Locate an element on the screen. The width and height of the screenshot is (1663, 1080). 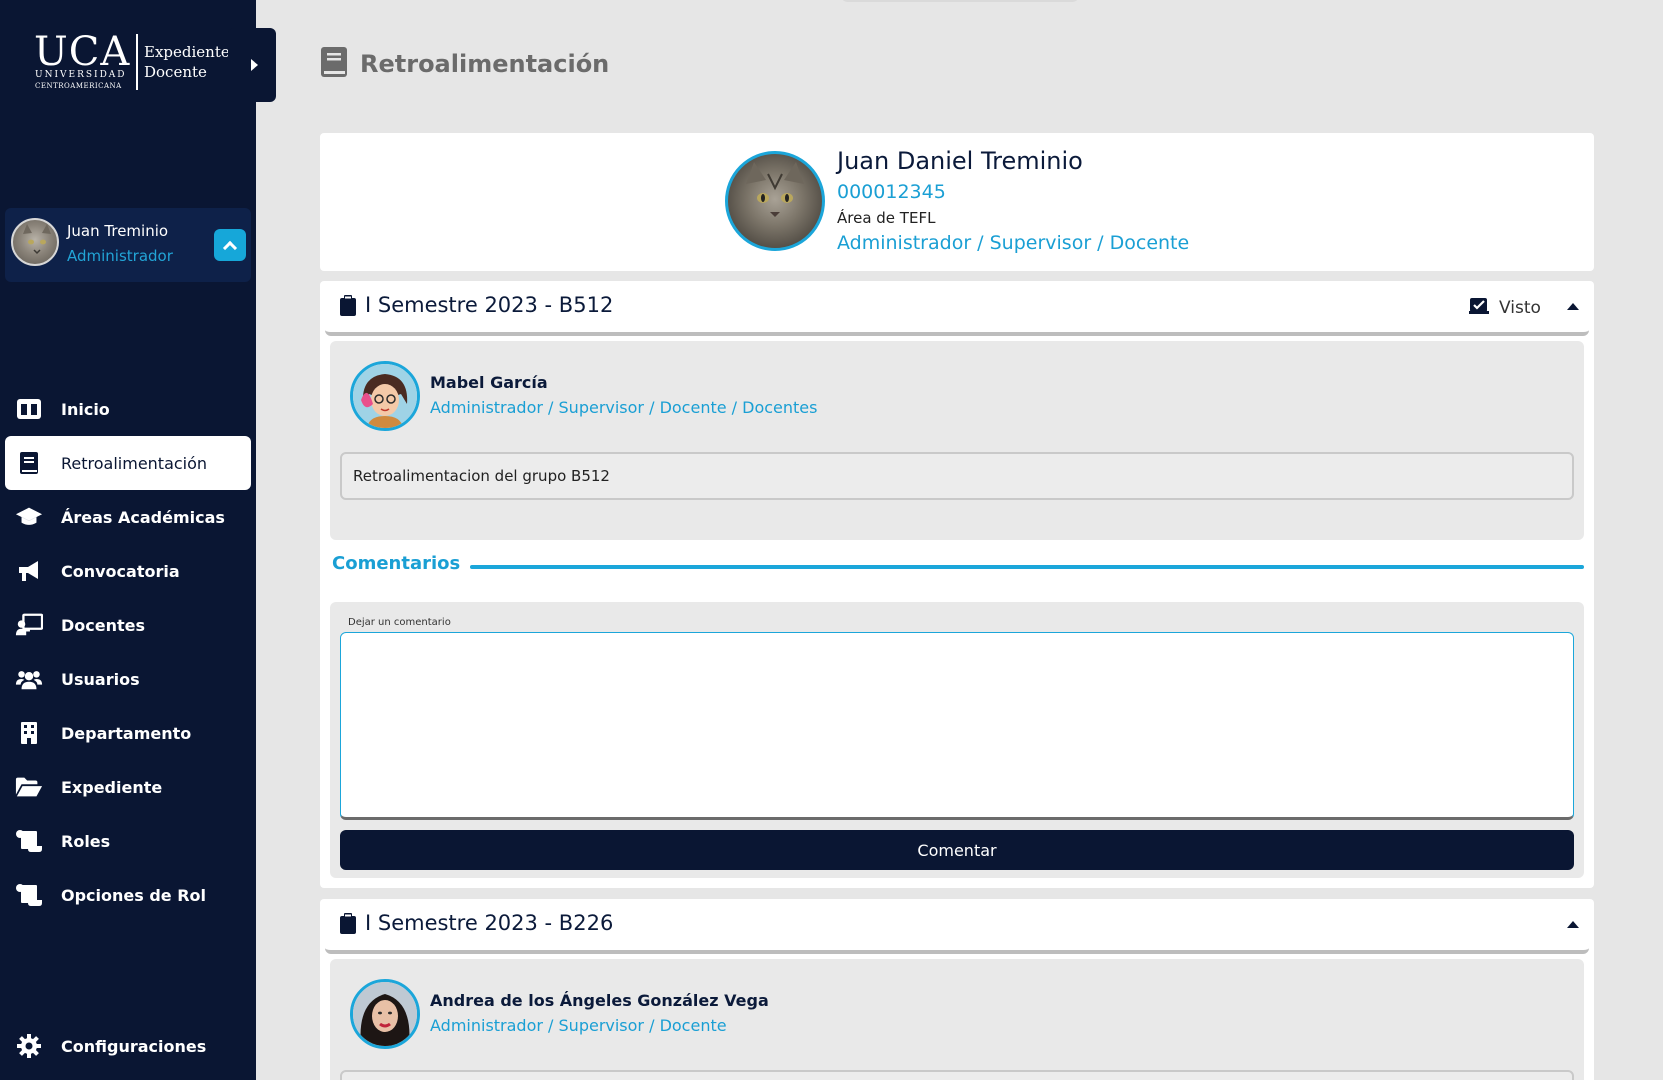
sidebar-item-label: Departamento is located at coordinates (126, 733).